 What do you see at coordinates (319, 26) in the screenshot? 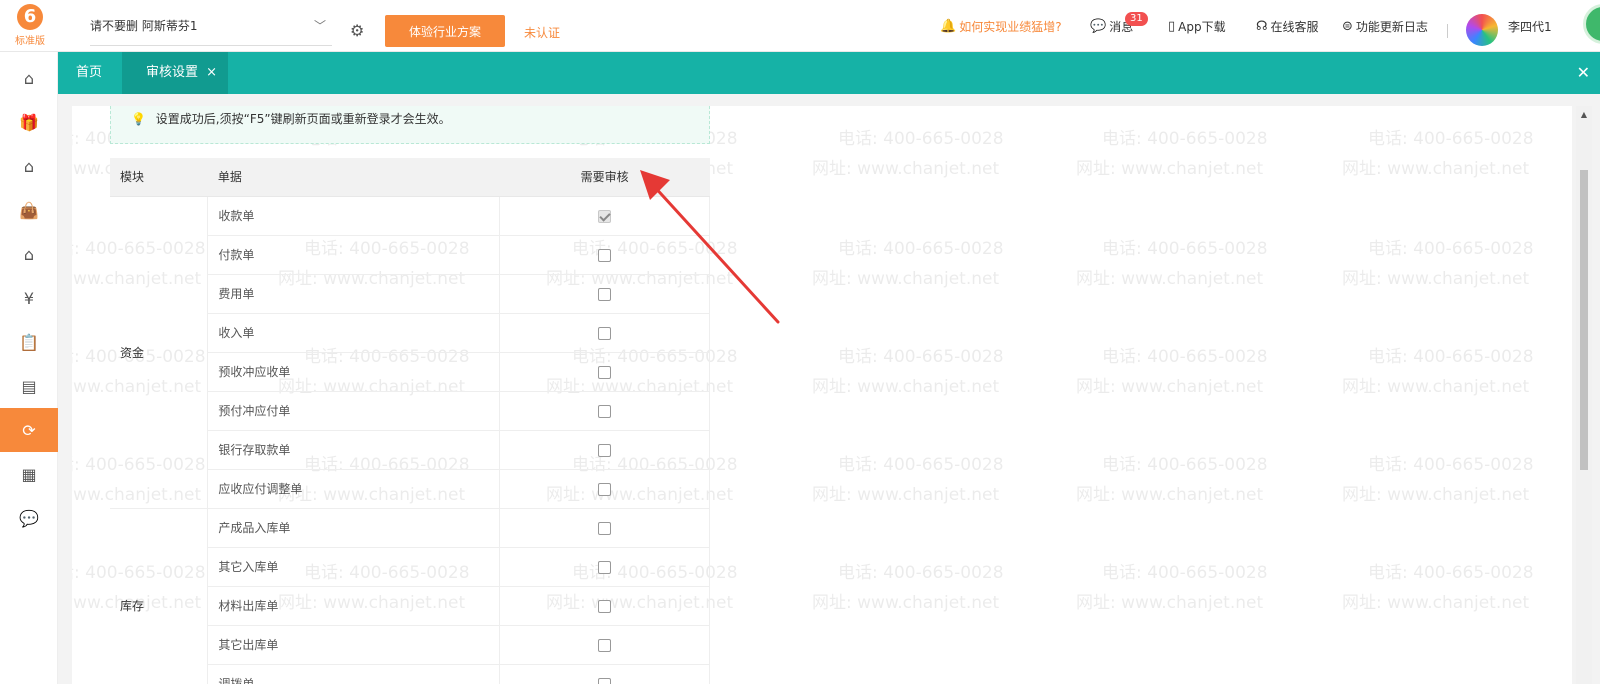
I see `chevron-down-icon: ﹀` at bounding box center [319, 26].